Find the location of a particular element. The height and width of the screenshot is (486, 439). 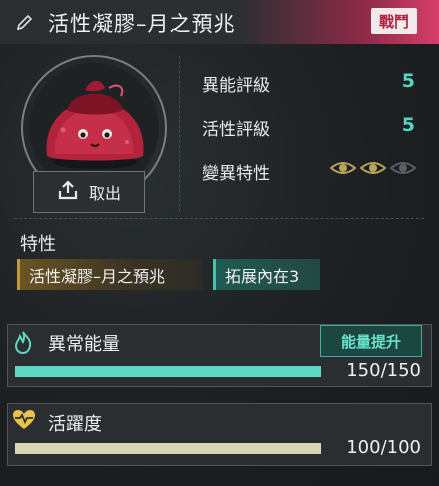

ability-rating-label: 異能評級 is located at coordinates (236, 86).